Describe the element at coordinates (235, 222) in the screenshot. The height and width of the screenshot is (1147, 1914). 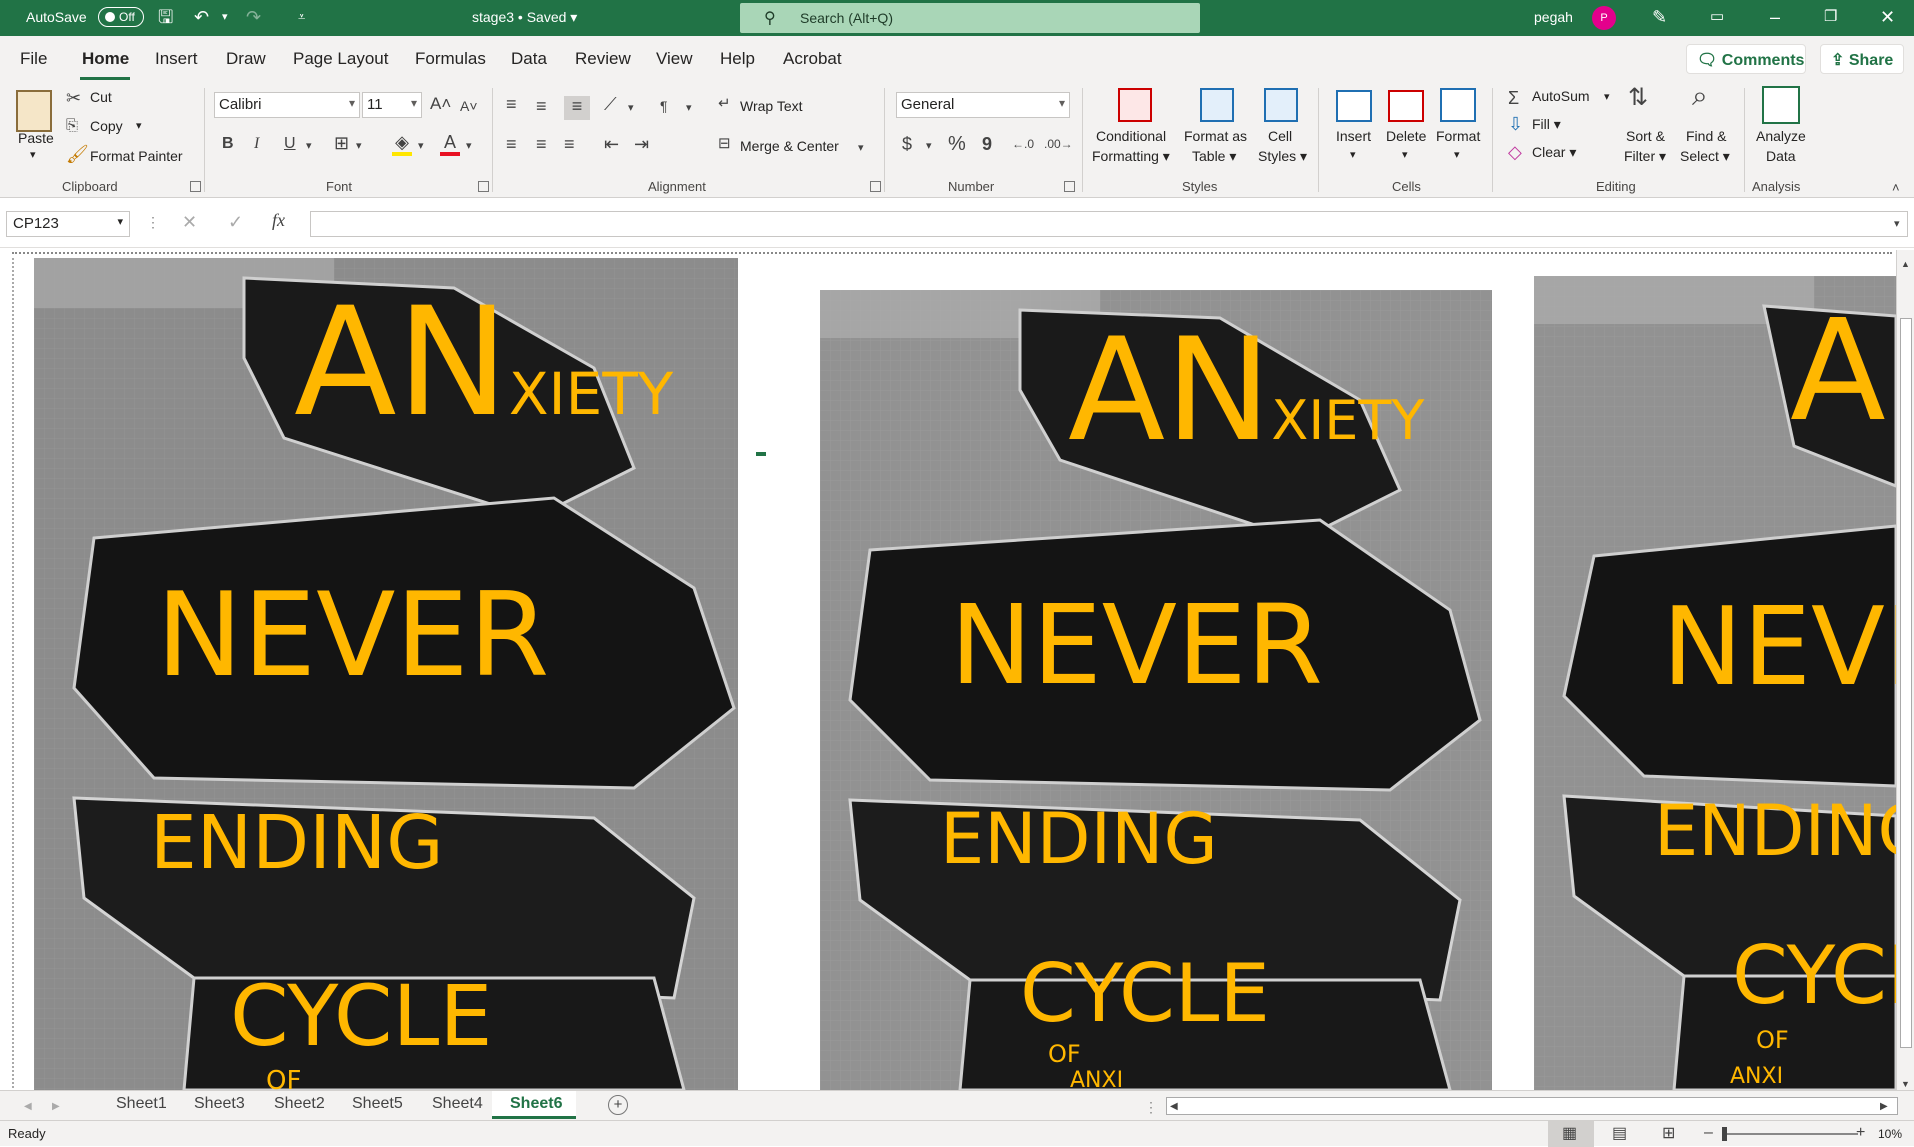
I see `enter-icon: ✓` at that location.